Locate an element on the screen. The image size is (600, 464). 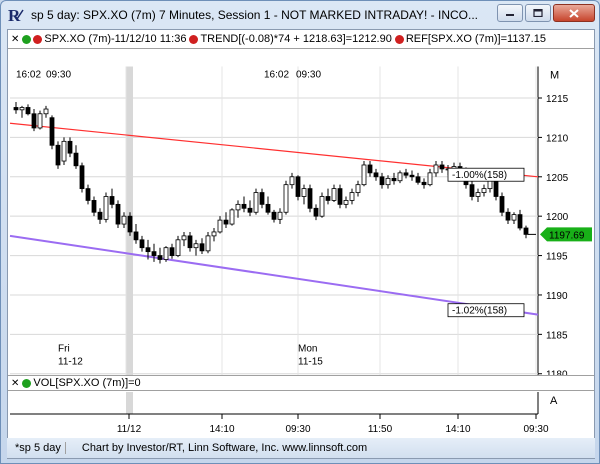
marker-a-label: A is located at coordinates (554, 401).